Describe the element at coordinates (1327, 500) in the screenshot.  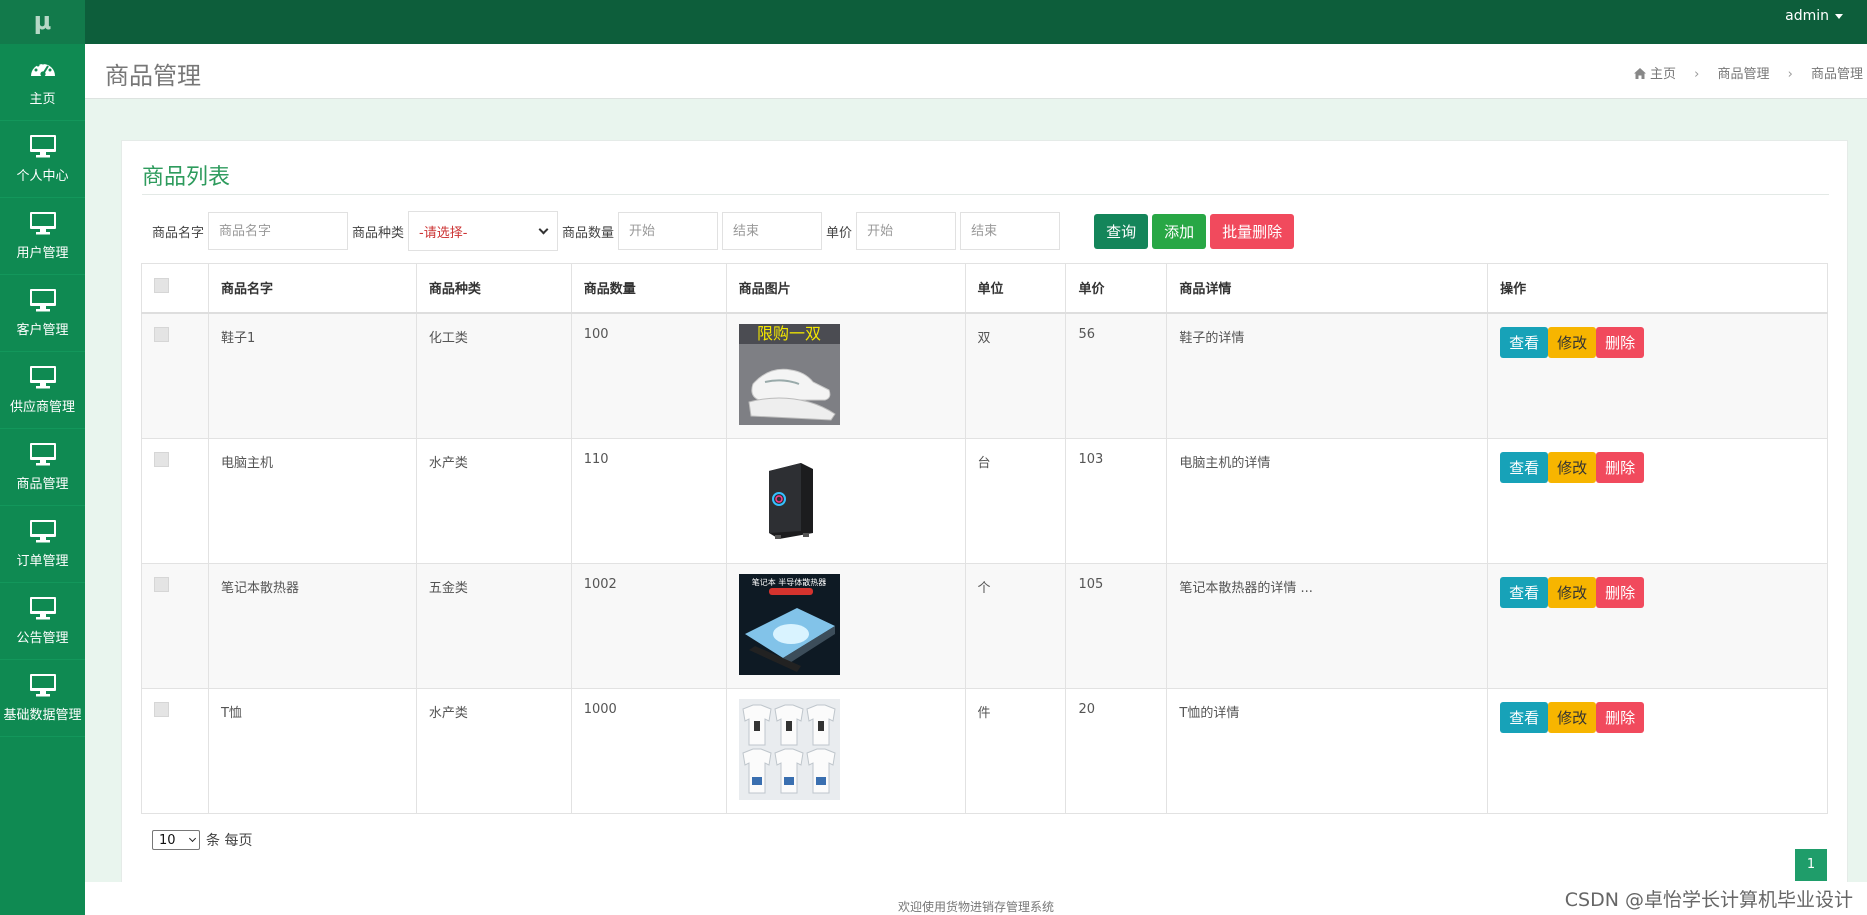
I see `product-detail: 电脑主机的详情` at that location.